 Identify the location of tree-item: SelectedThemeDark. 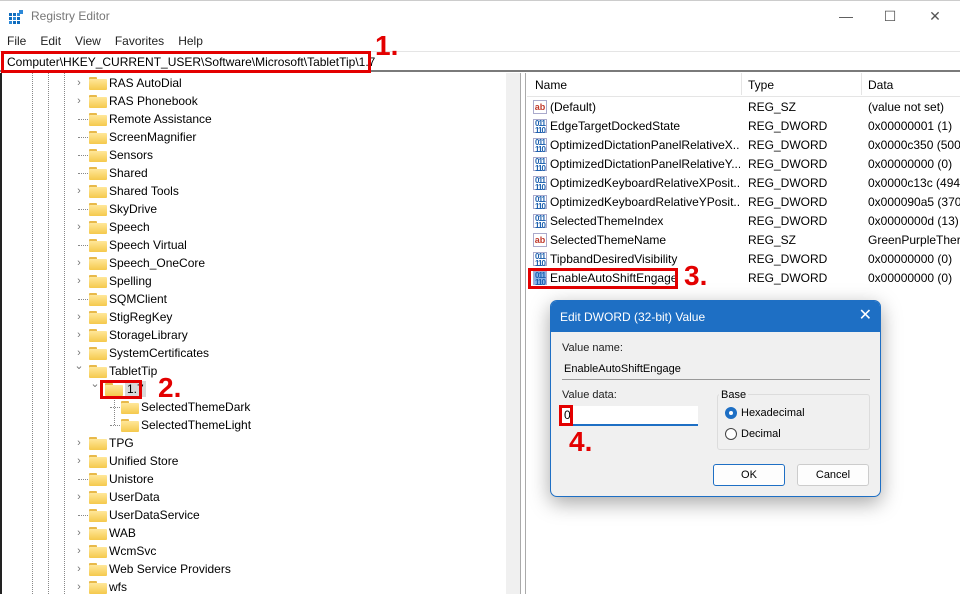
(252, 407).